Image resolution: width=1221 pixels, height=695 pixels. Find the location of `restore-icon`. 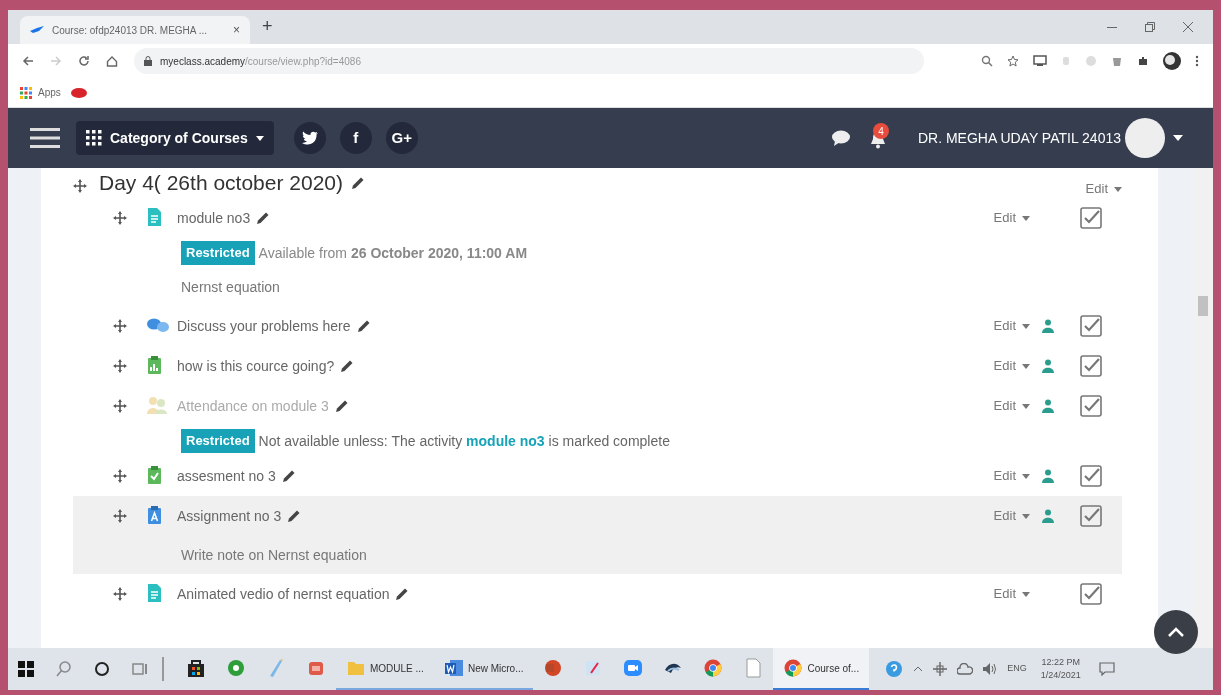

restore-icon is located at coordinates (1150, 27).